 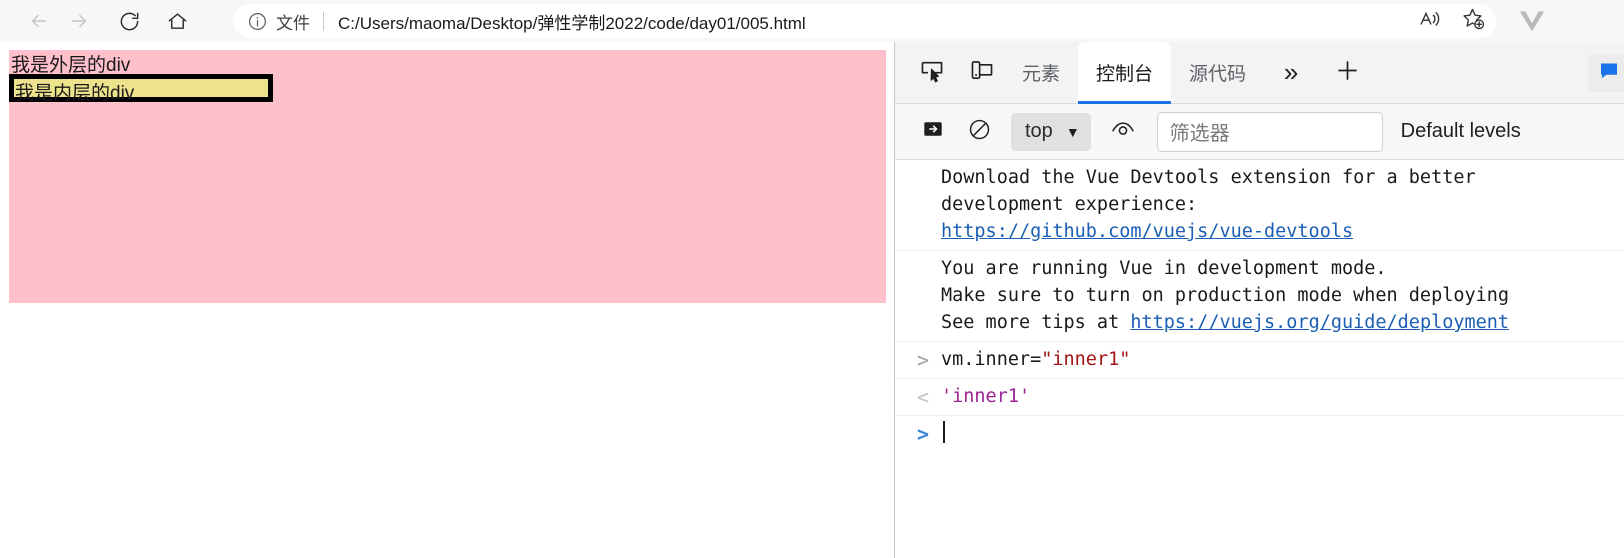 I want to click on more-tabs-button: », so click(x=1291, y=73).